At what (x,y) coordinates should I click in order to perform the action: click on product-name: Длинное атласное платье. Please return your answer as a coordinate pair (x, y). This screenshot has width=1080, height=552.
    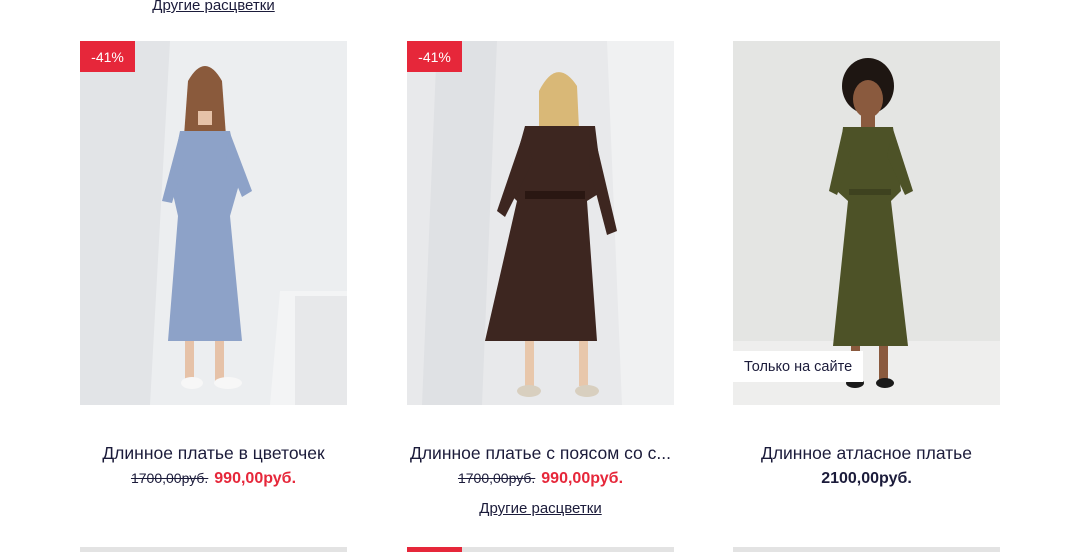
    Looking at the image, I should click on (866, 453).